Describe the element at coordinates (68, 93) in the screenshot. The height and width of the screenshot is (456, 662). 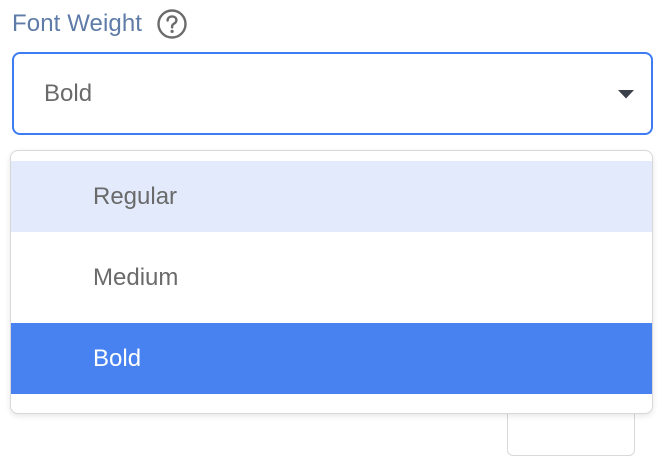
I see `select-current-value: Bold` at that location.